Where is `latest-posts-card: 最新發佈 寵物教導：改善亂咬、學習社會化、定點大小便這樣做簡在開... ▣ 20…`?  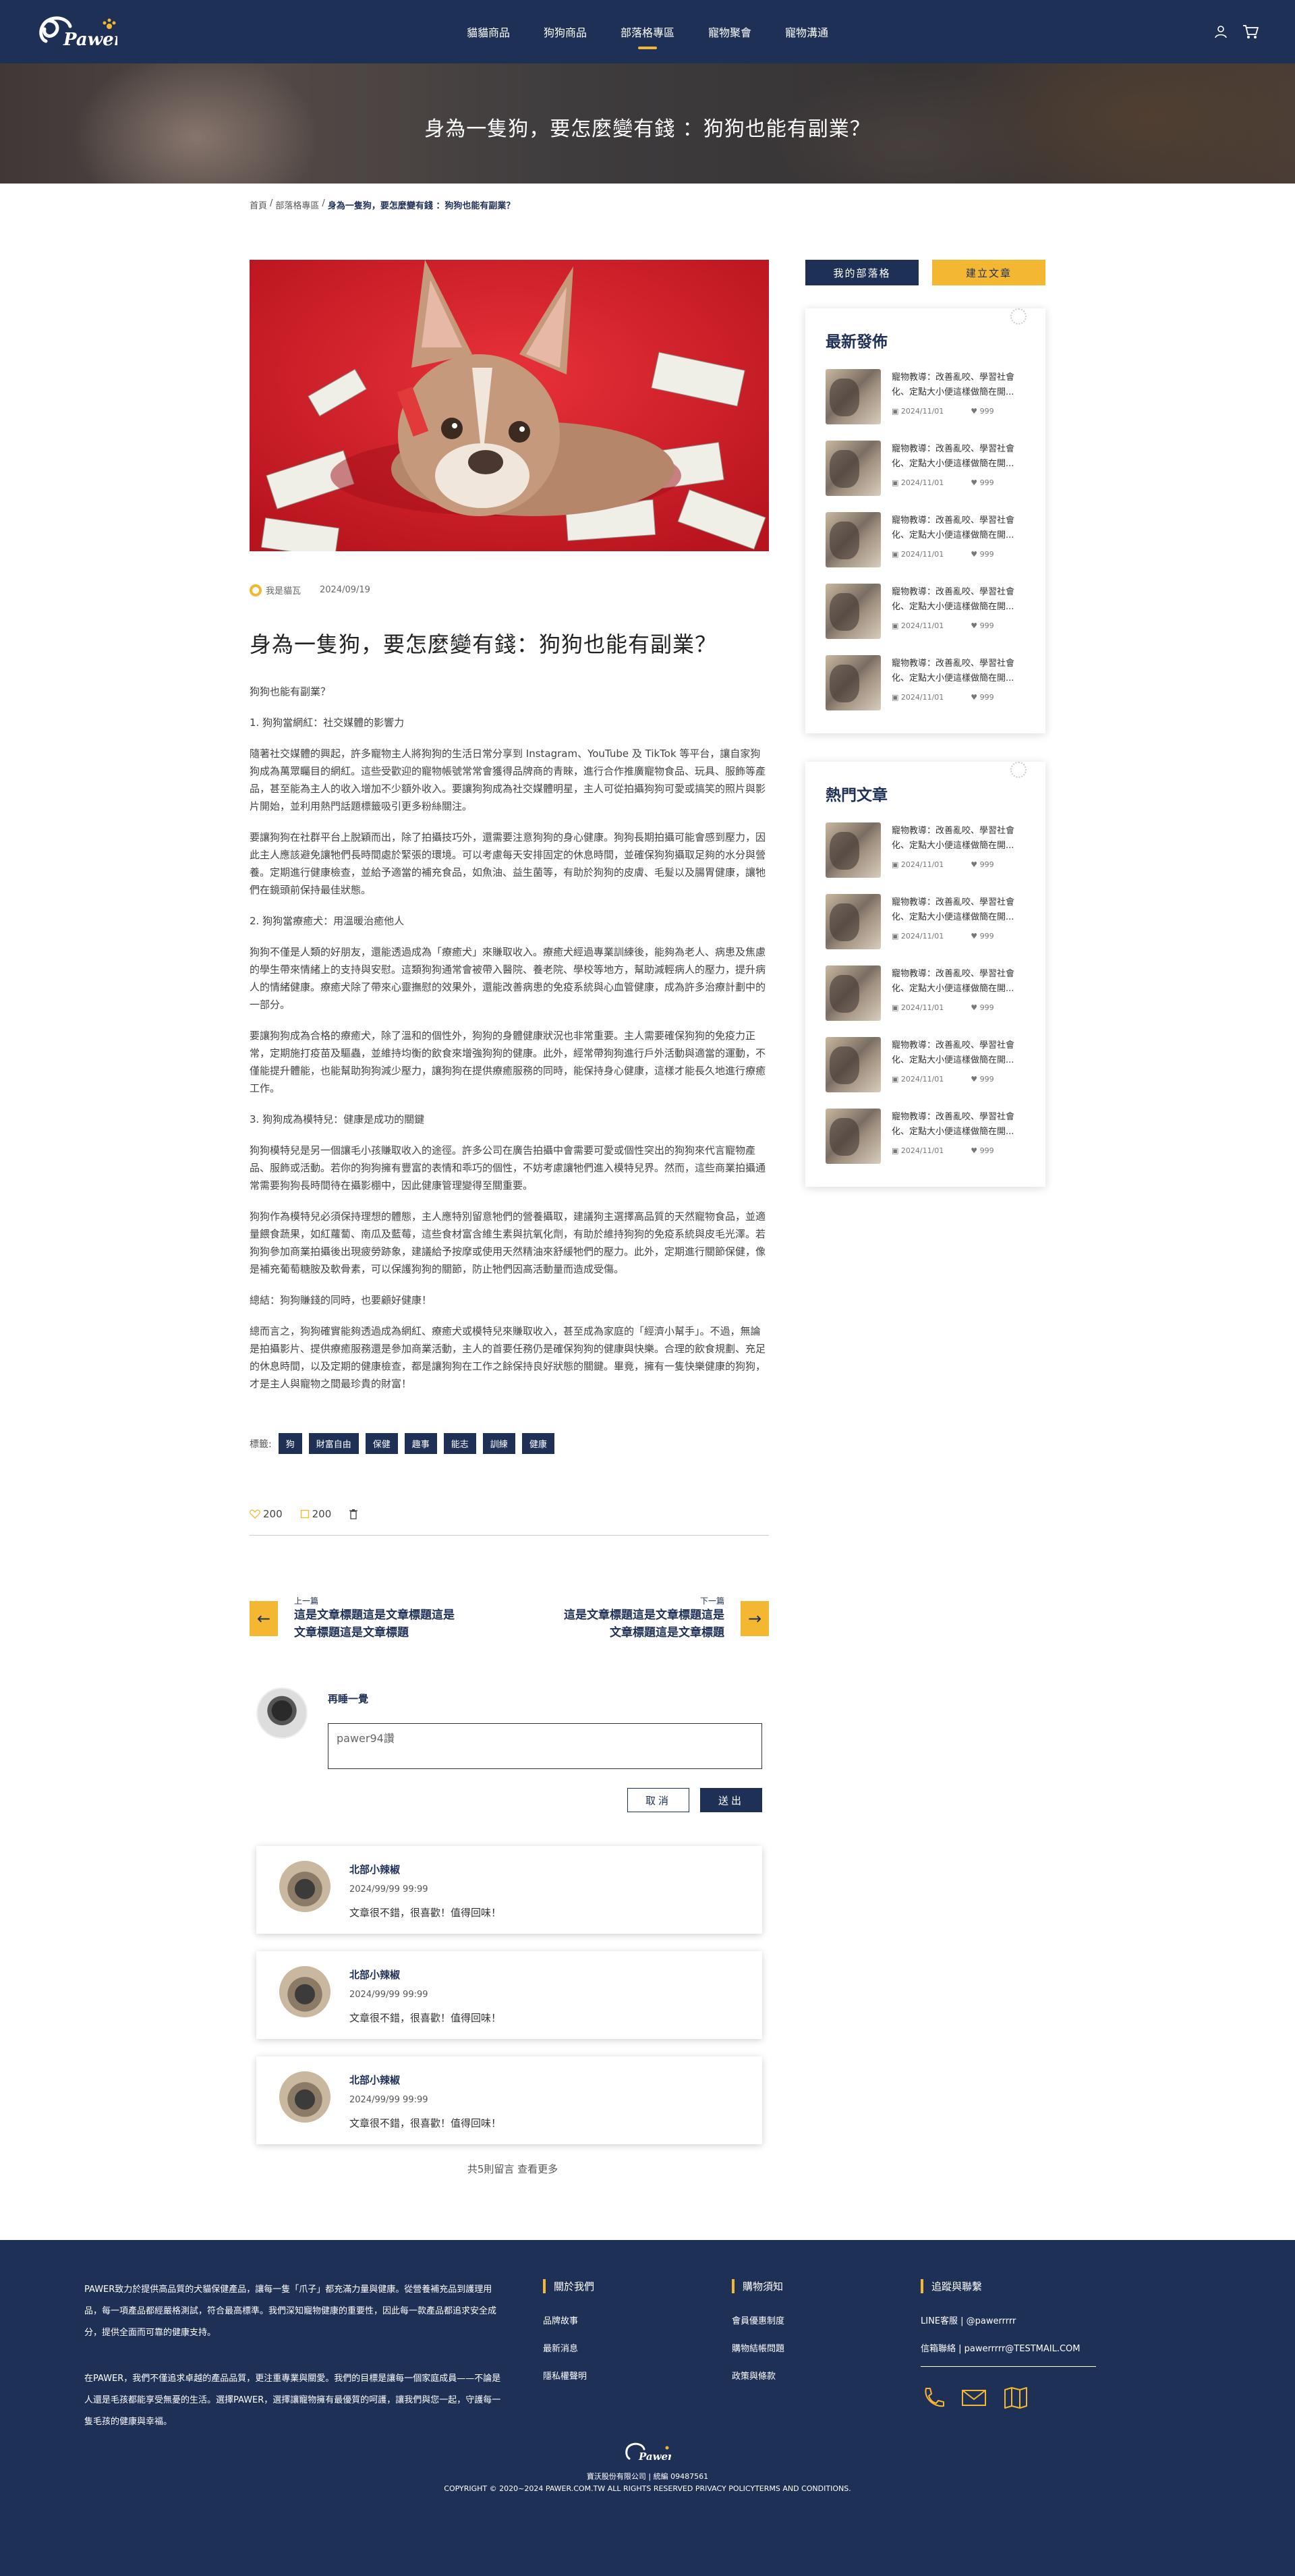
latest-posts-card: 最新發佈 寵物教導：改善亂咬、學習社會化、定點大小便這樣做簡在開... ▣ 20… is located at coordinates (925, 520).